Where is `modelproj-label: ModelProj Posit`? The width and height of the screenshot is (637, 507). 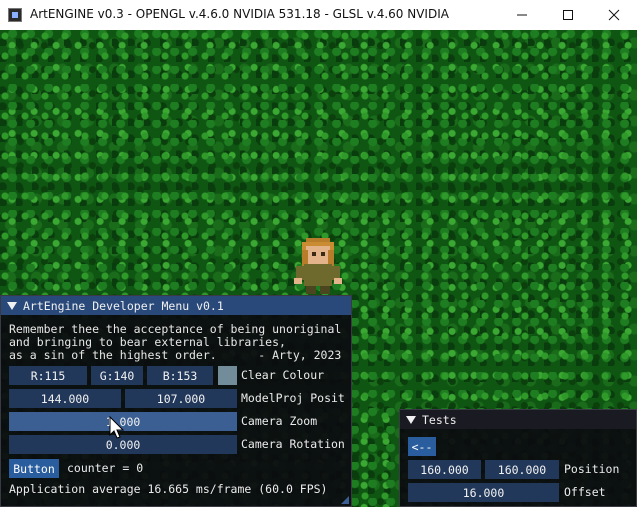 modelproj-label: ModelProj Posit is located at coordinates (293, 398).